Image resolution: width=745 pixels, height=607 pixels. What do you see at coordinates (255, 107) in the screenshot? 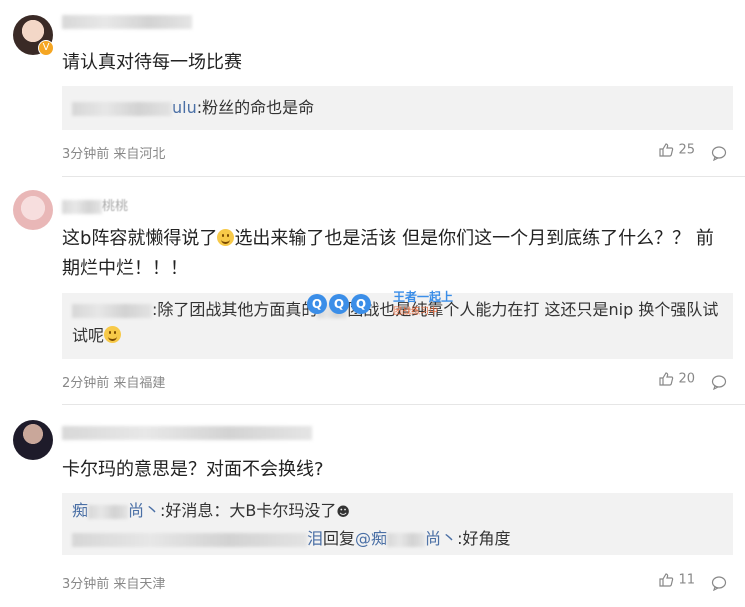
I see `reply-text: :粉丝的命也是命` at bounding box center [255, 107].